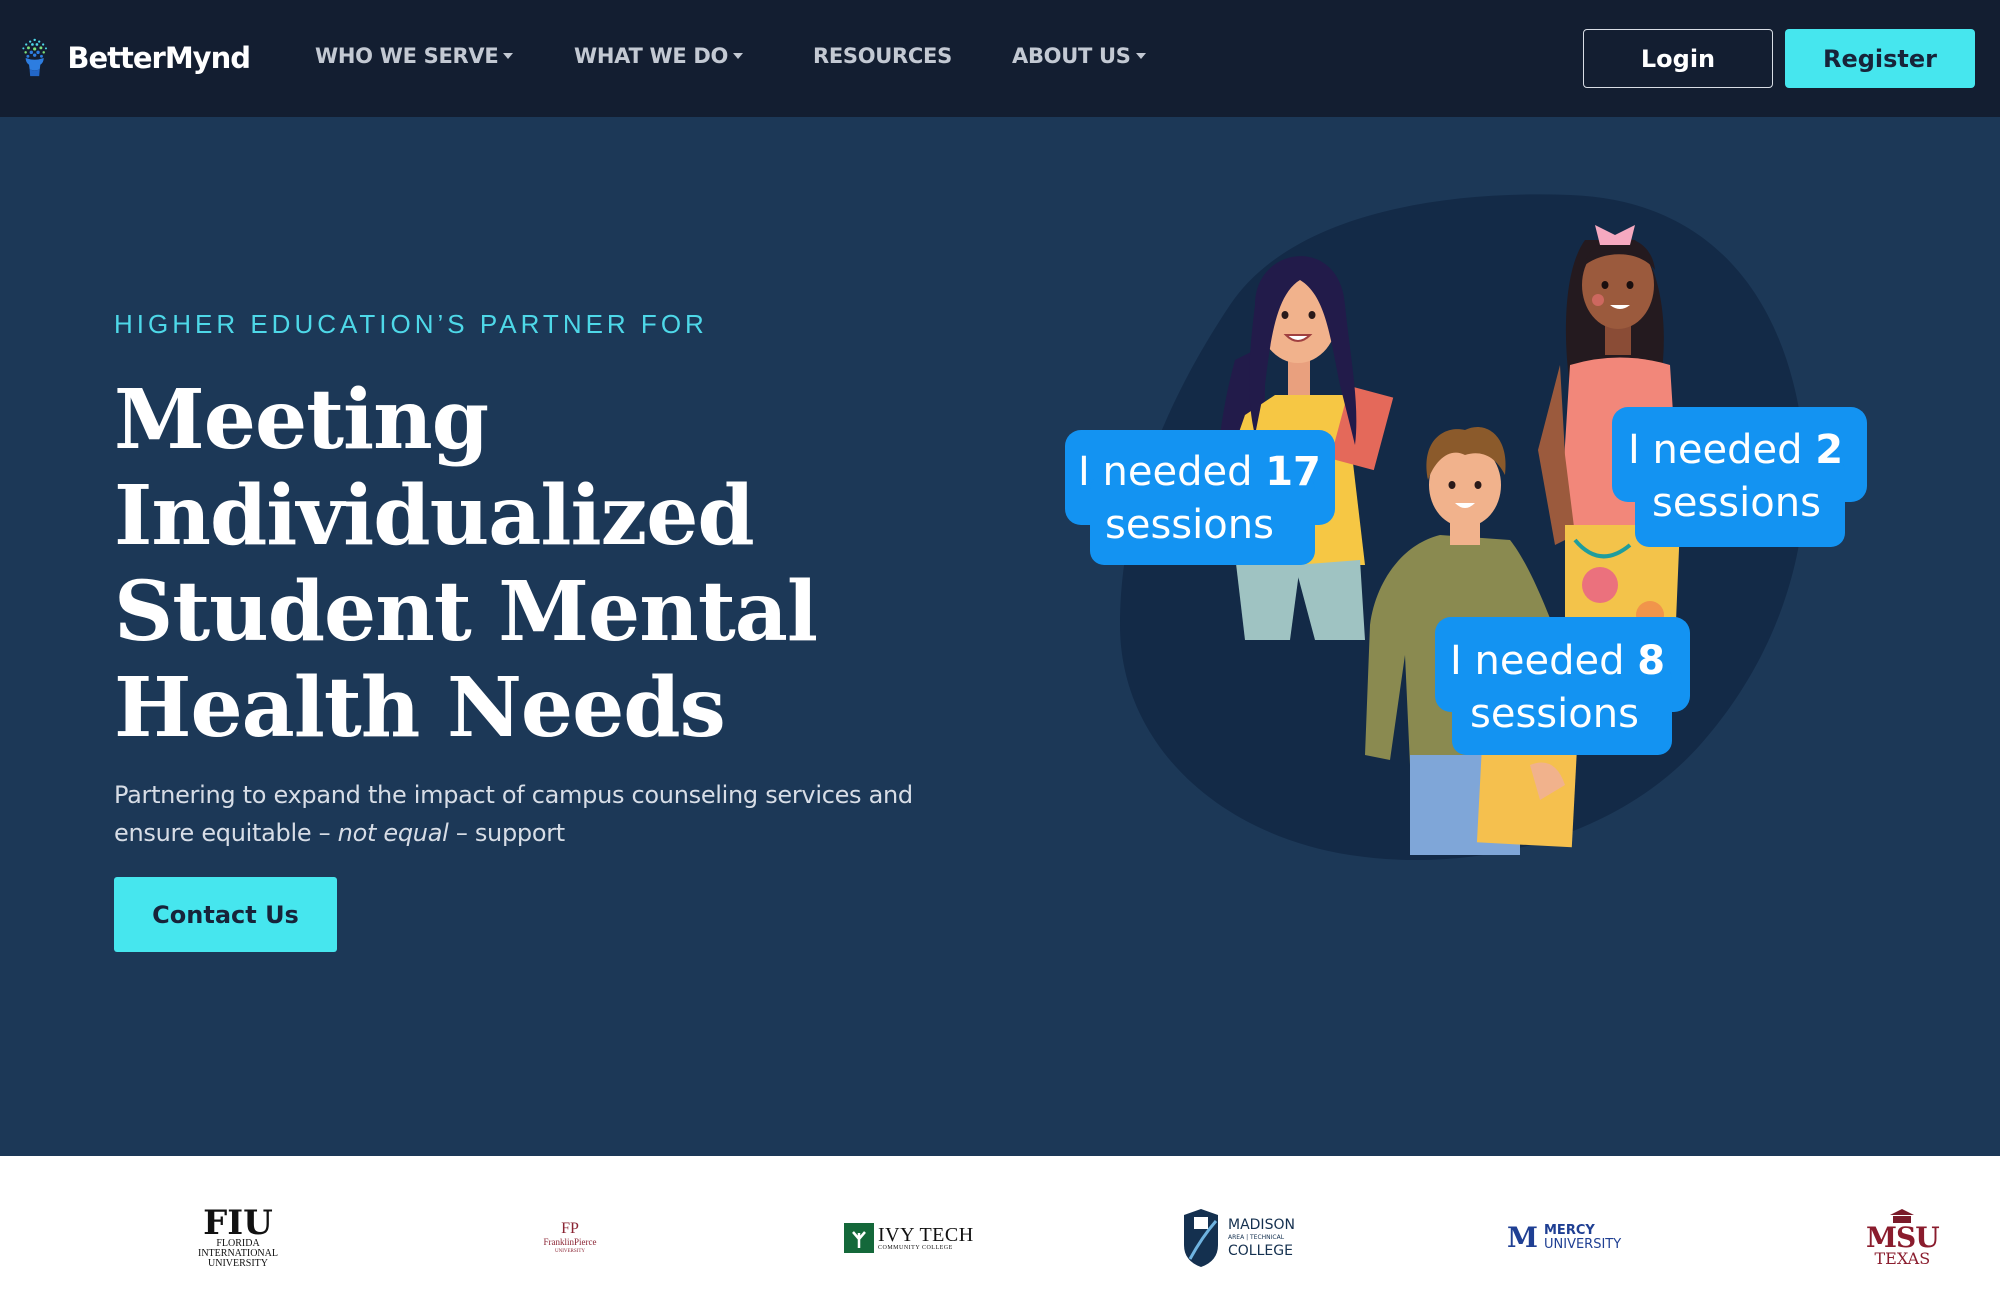 The image size is (2000, 1300). Describe the element at coordinates (411, 324) in the screenshot. I see `hero-eyebrow: HIGHER EDUCATION’S PARTNER FOR` at that location.